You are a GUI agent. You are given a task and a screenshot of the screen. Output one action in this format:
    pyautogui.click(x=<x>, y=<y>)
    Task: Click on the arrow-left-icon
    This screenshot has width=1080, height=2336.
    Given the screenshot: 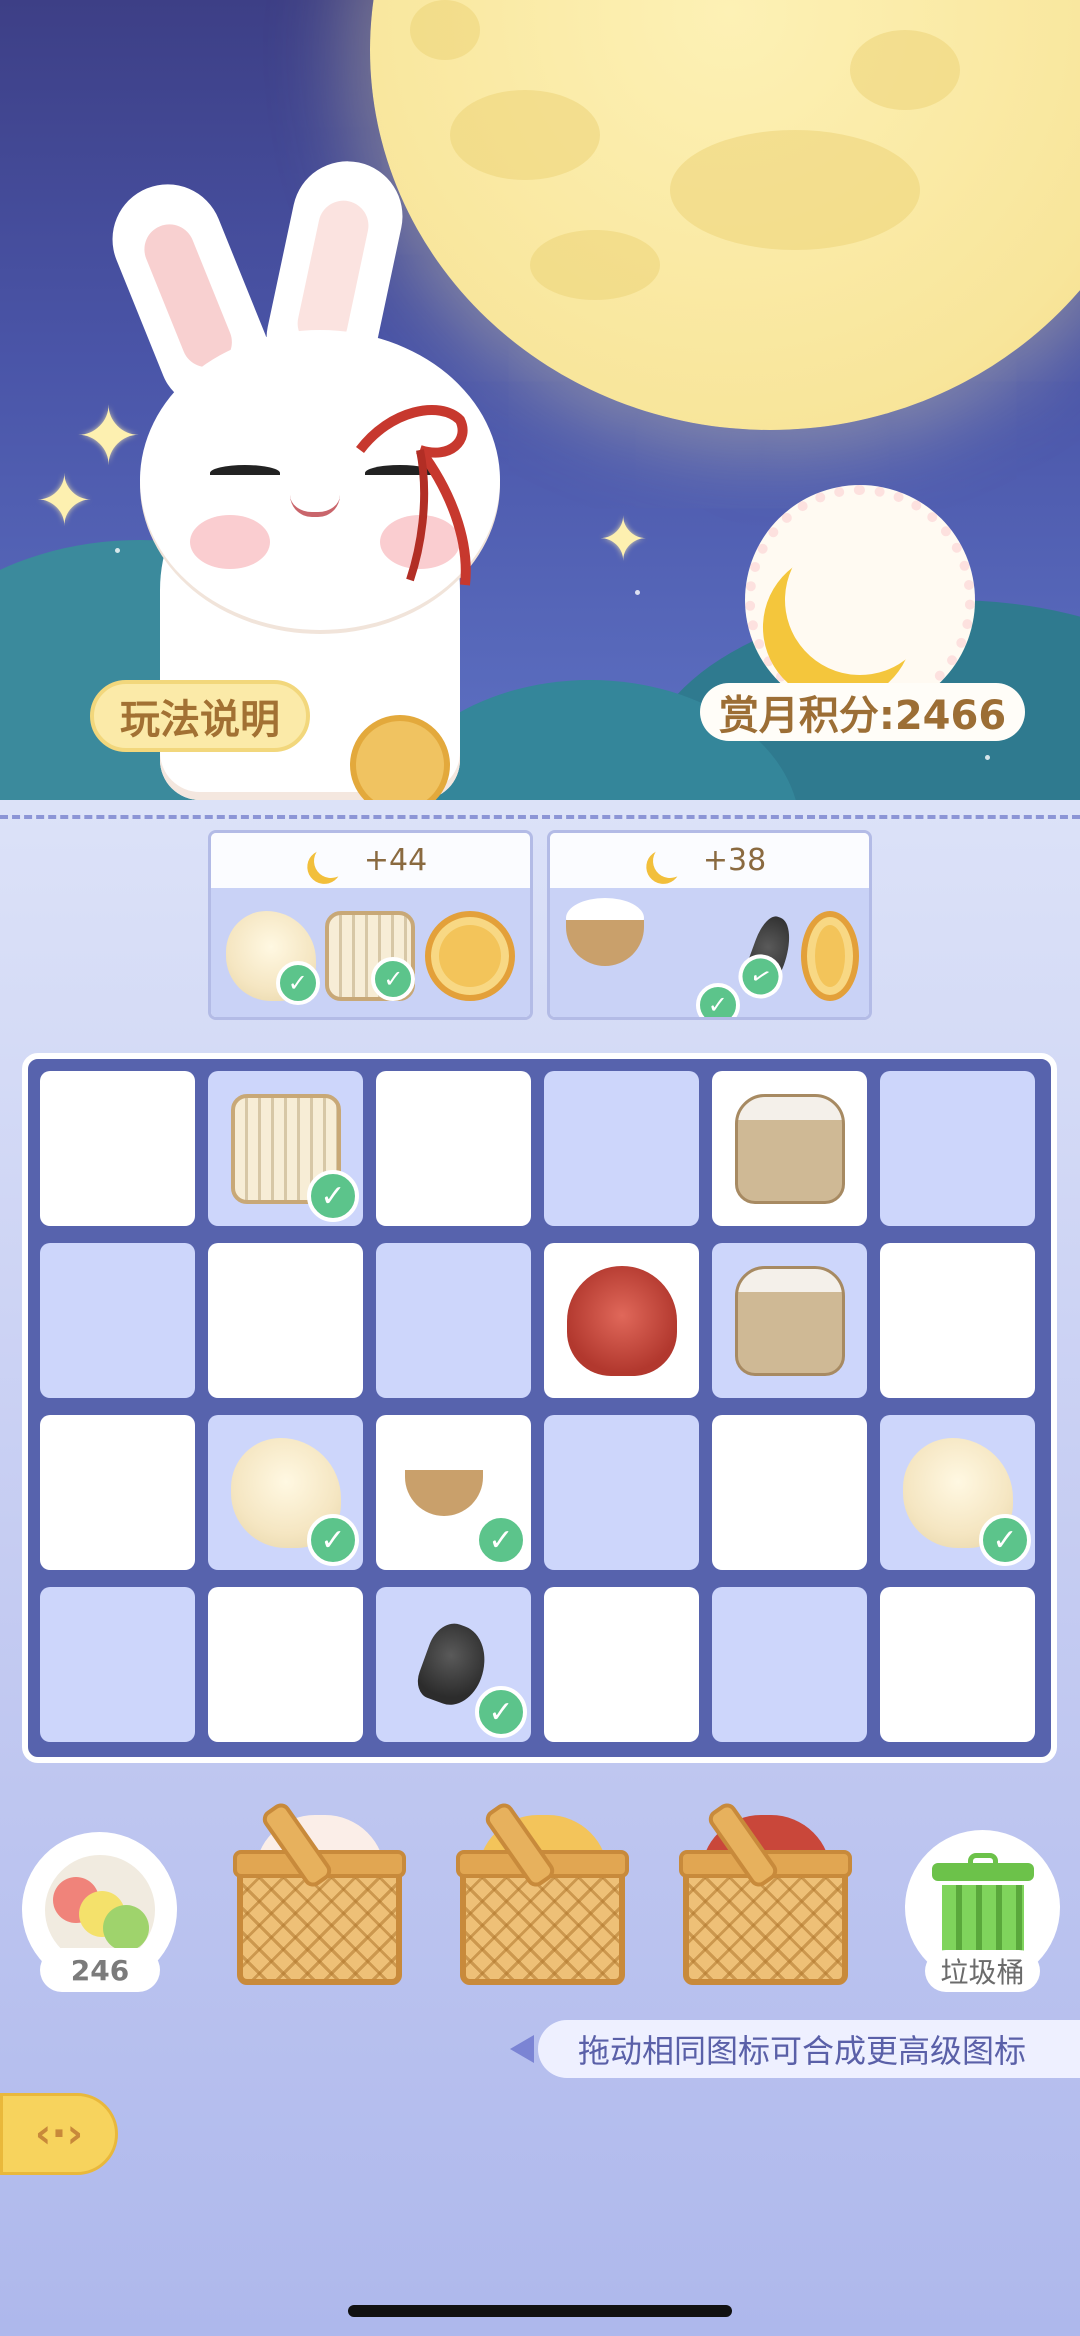 What is the action you would take?
    pyautogui.click(x=522, y=2049)
    